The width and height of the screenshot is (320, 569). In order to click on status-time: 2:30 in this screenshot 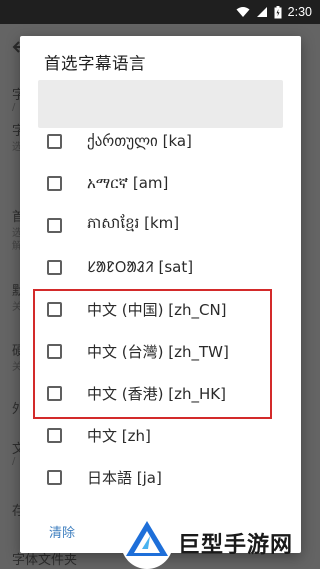, I will do `click(299, 12)`.